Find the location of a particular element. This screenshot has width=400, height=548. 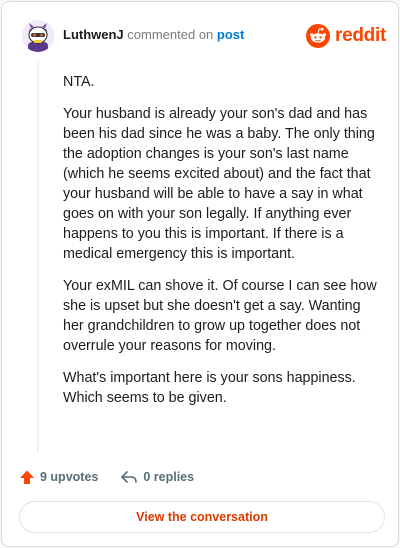

reply-count: 0 replies is located at coordinates (169, 477).